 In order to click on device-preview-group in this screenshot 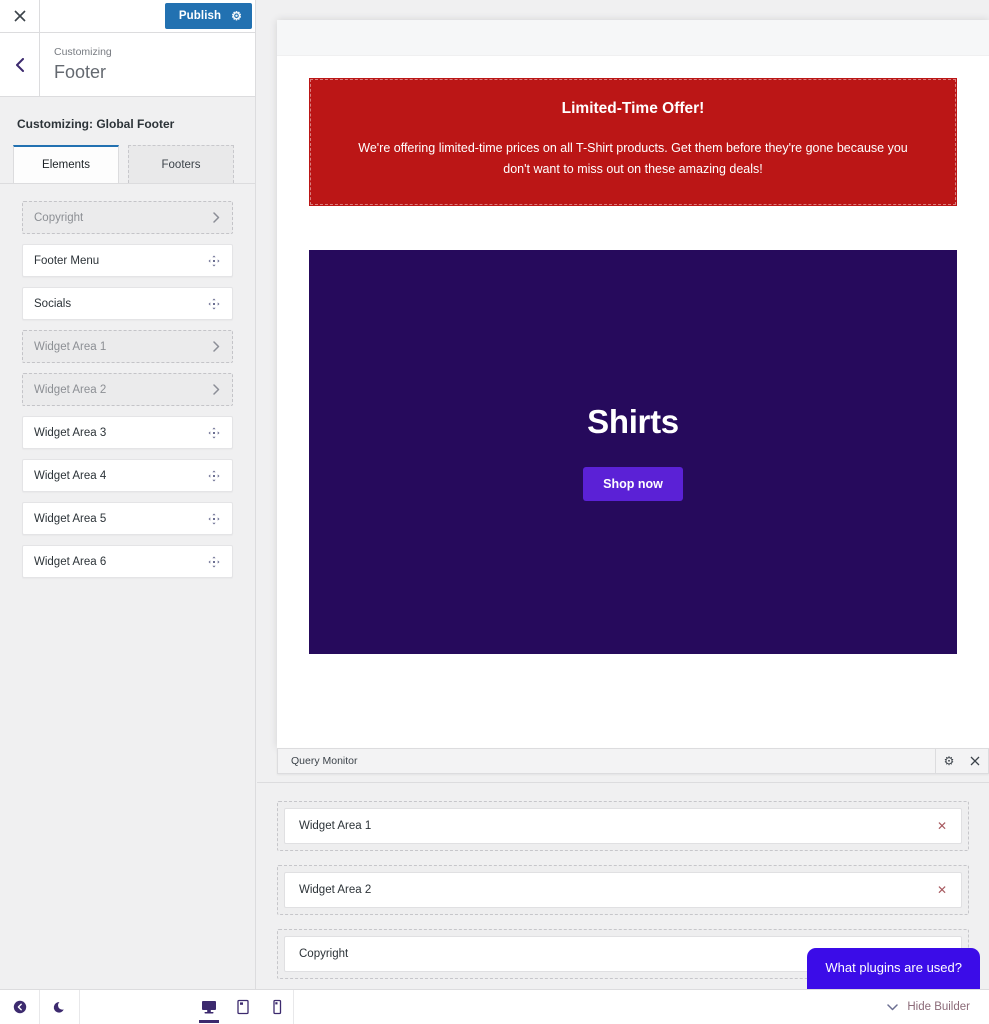, I will do `click(243, 1007)`.